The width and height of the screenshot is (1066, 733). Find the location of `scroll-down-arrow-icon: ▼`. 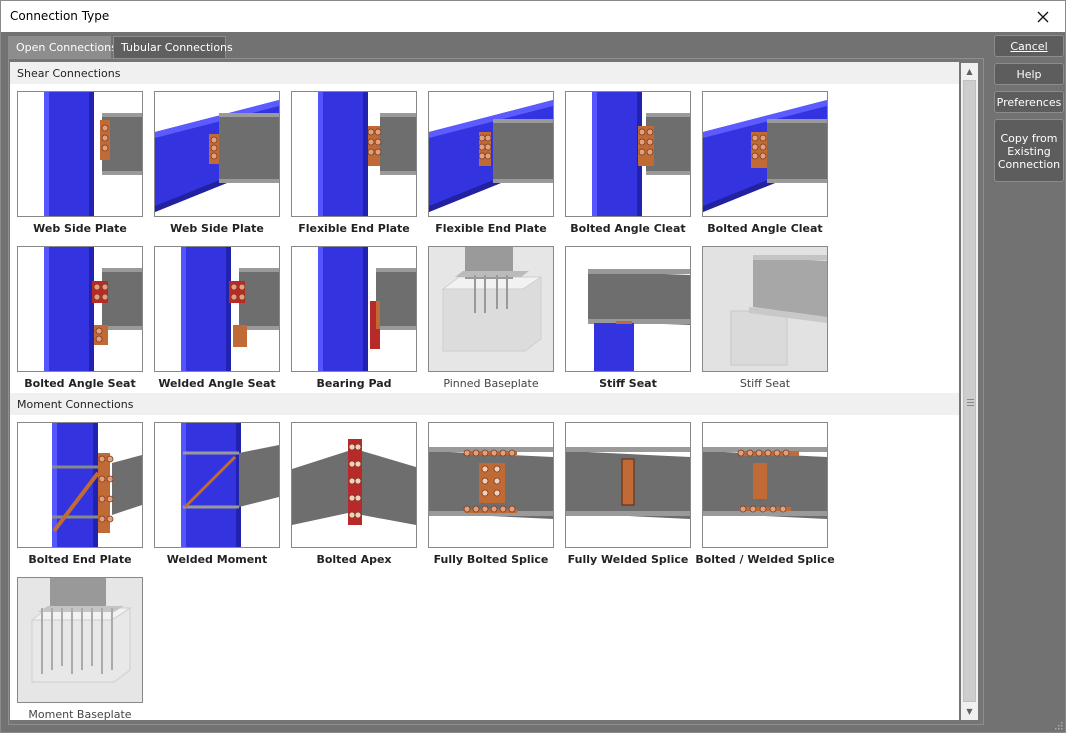

scroll-down-arrow-icon: ▼ is located at coordinates (969, 711).